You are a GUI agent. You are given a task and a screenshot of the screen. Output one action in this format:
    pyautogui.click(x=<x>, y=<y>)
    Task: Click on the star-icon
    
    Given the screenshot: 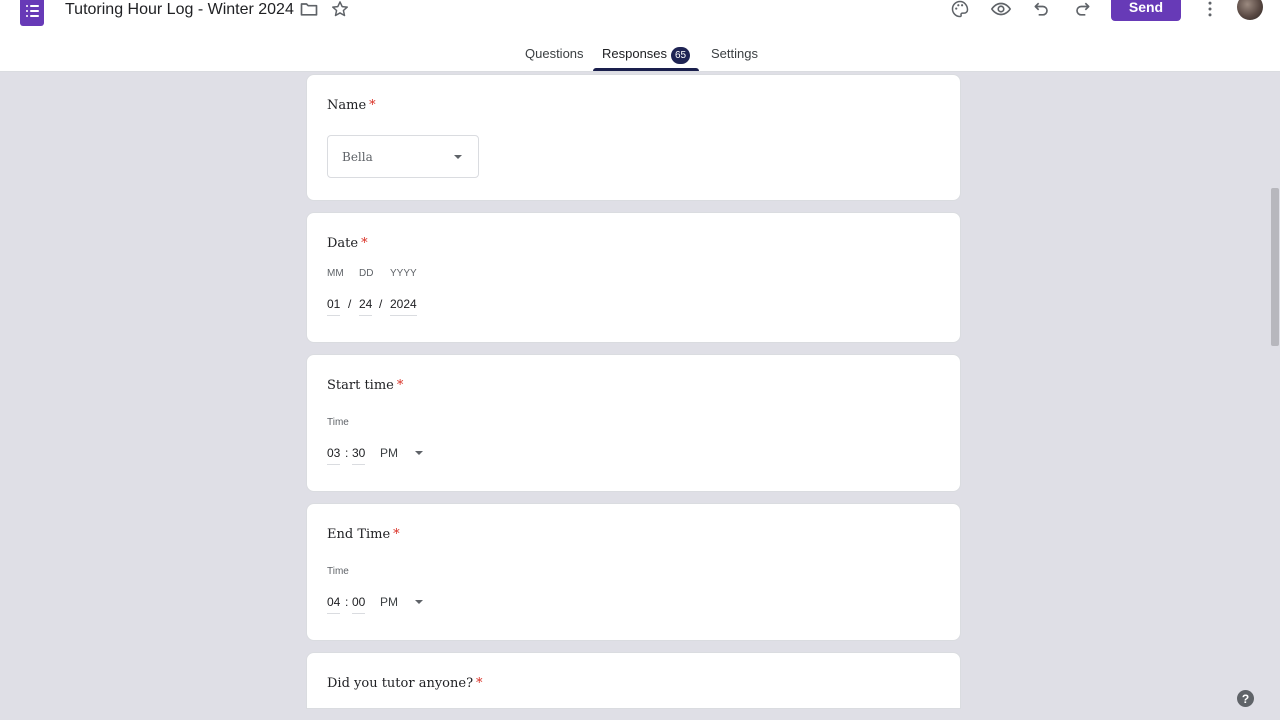 What is the action you would take?
    pyautogui.click(x=340, y=10)
    